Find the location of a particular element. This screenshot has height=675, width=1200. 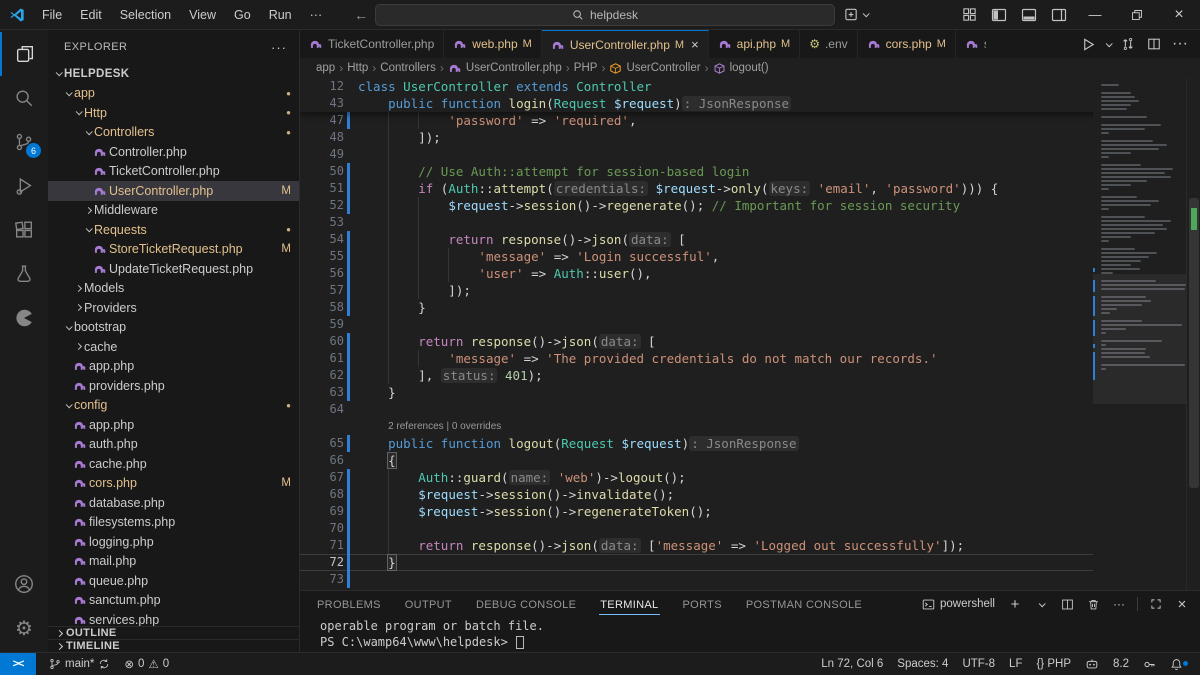

tree-item-models: Models is located at coordinates (173, 289).